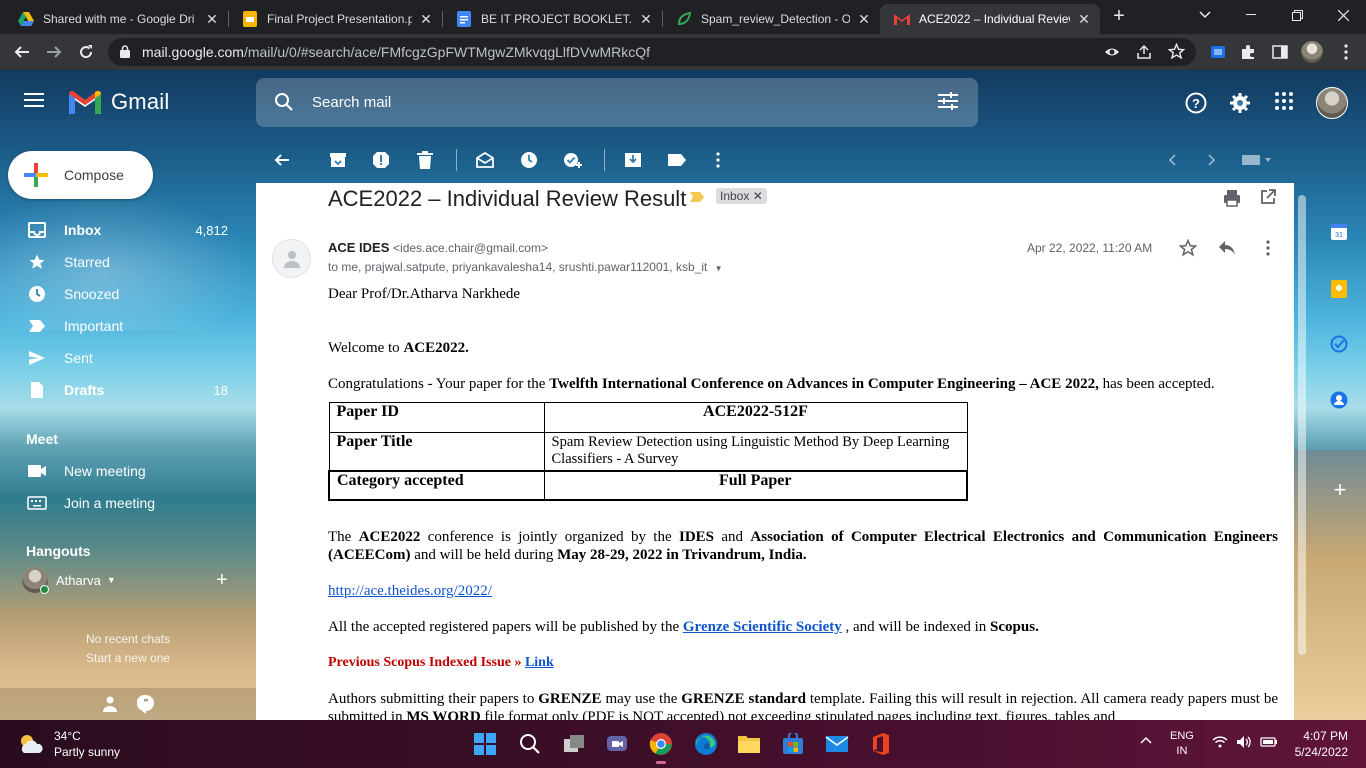 This screenshot has height=768, width=1366. I want to click on extensions-puzzle-icon, so click(1248, 52).